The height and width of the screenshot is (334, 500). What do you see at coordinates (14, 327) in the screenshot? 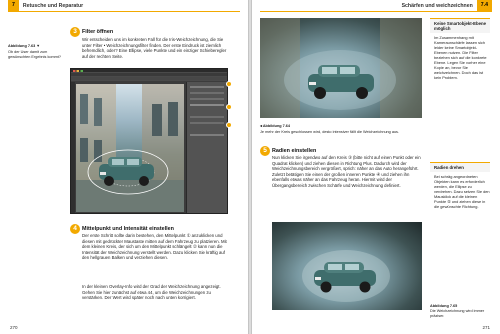
I see `page-number-left: 270` at bounding box center [14, 327].